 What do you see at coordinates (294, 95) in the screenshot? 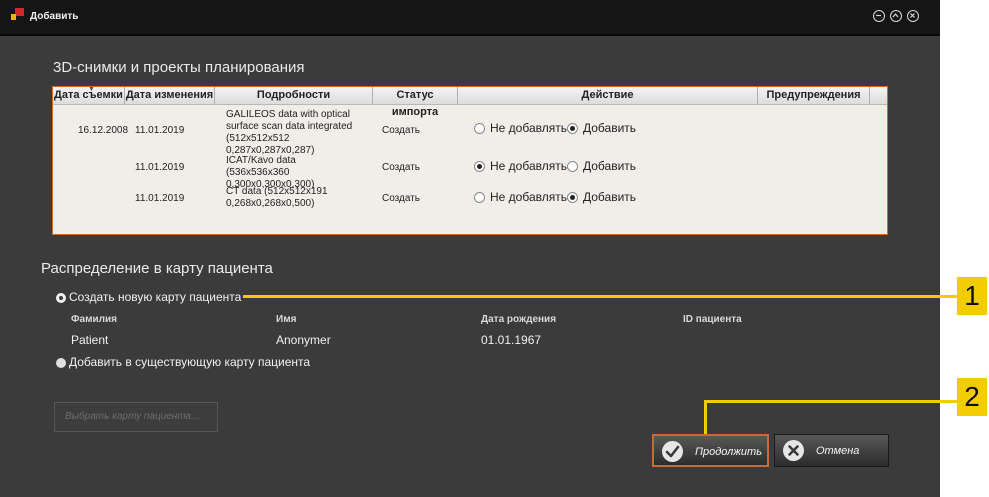
I see `column-details: Подробности` at bounding box center [294, 95].